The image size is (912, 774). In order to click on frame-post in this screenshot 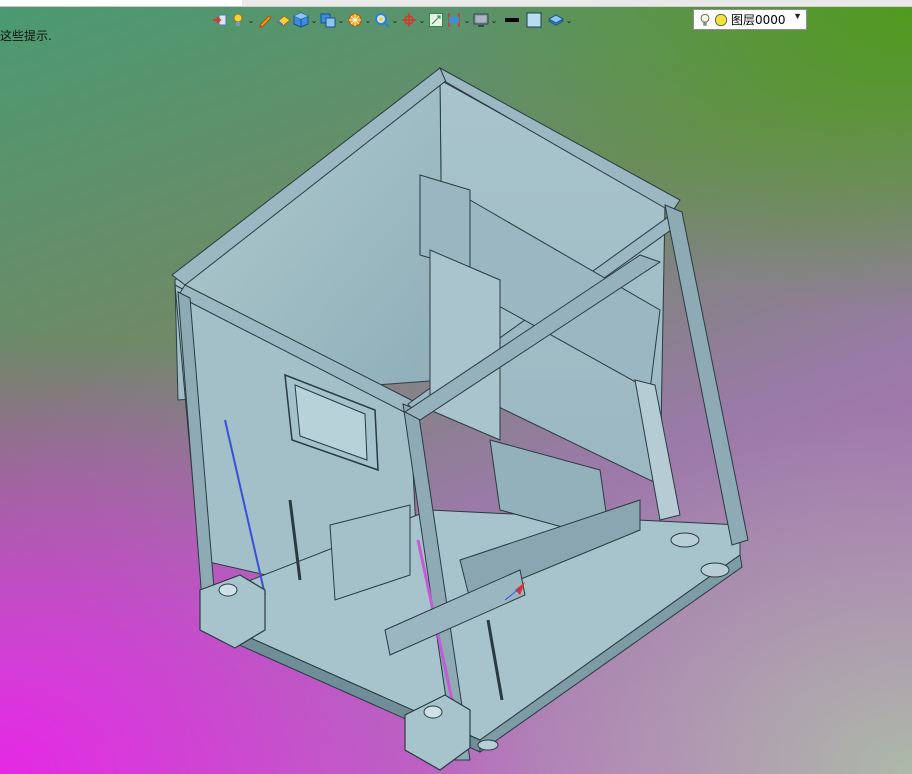, I will do `click(706, 375)`.